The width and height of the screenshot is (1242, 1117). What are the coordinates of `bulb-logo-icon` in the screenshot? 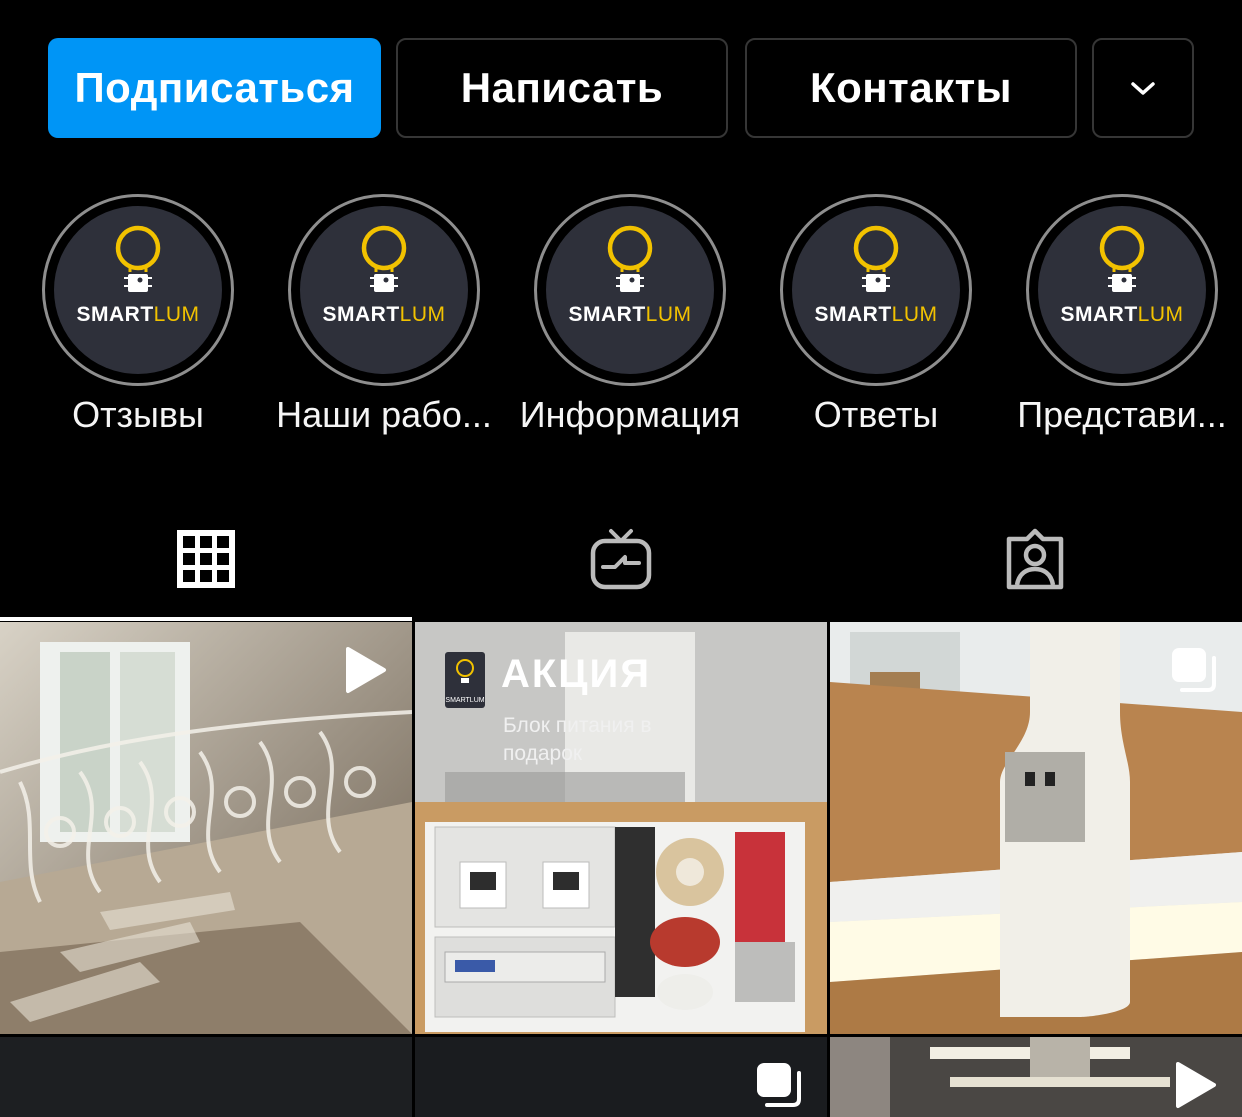 It's located at (465, 671).